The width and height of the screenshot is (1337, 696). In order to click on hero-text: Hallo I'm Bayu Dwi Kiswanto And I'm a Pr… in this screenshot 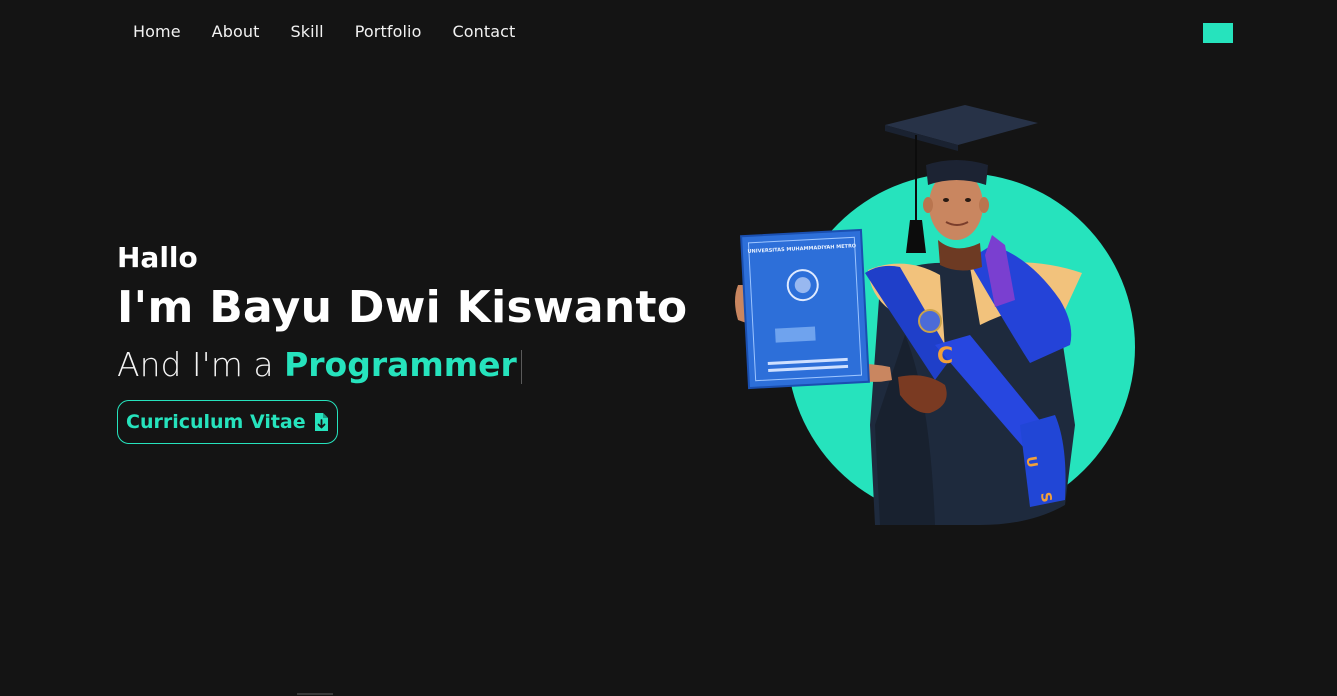, I will do `click(402, 342)`.